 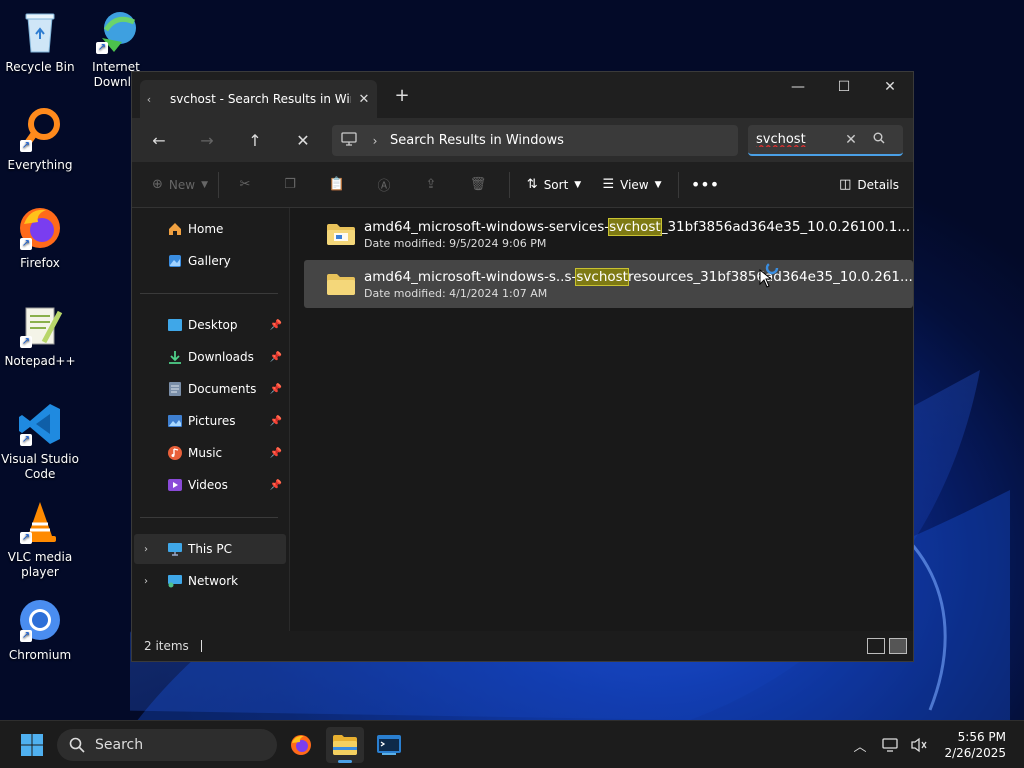 What do you see at coordinates (180, 185) in the screenshot?
I see `new-button: ⊕ New ▼` at bounding box center [180, 185].